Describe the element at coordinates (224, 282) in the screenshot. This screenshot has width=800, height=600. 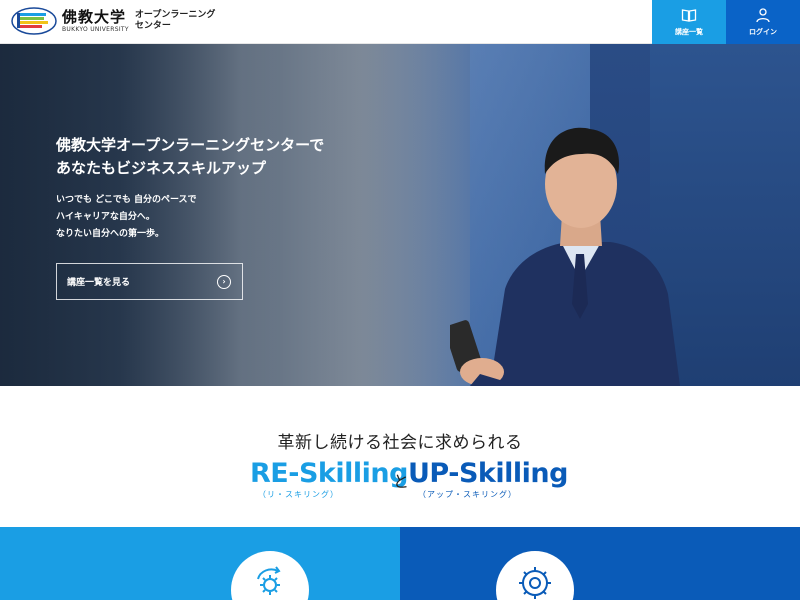
I see `chevron-right-circle-icon: ›` at that location.